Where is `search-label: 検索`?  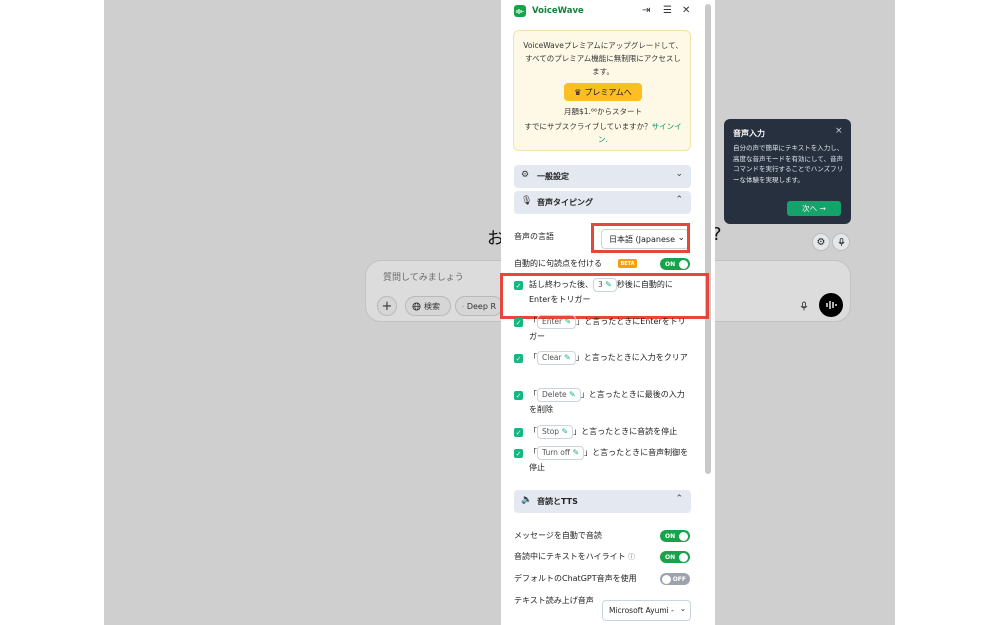
search-label: 検索 is located at coordinates (432, 306).